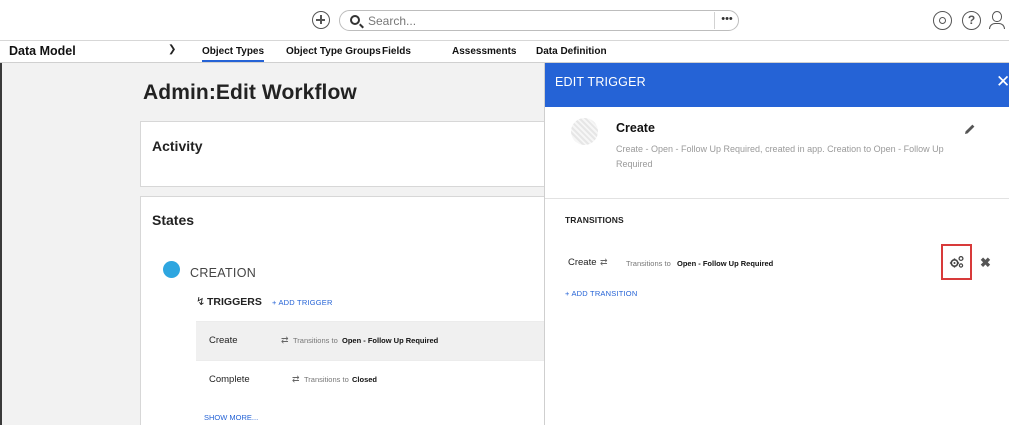  I want to click on tab-fields: Fields, so click(396, 51).